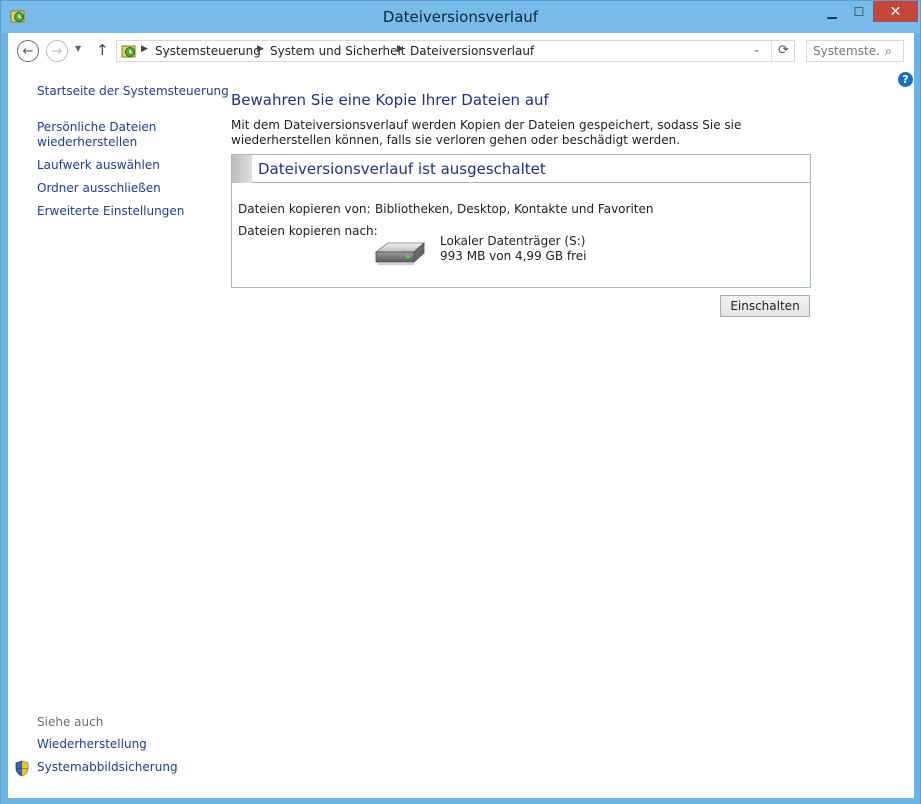 Image resolution: width=921 pixels, height=804 pixels. What do you see at coordinates (78, 48) in the screenshot?
I see `recent-locations-dropdown: ▼` at bounding box center [78, 48].